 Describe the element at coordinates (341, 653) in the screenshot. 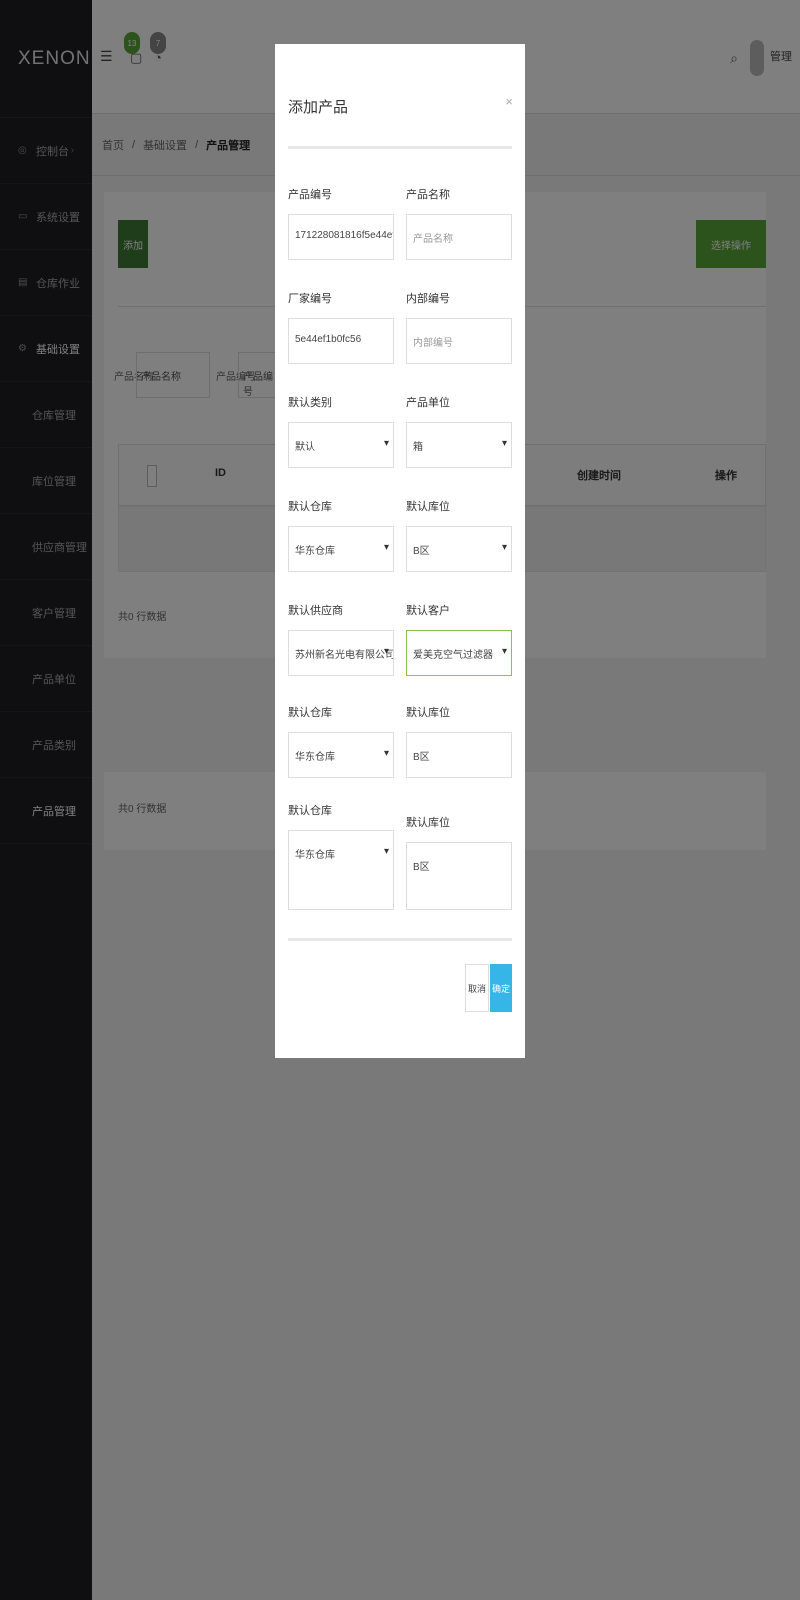

I see `default-supplier-select: 苏州新名光电有限公司` at that location.